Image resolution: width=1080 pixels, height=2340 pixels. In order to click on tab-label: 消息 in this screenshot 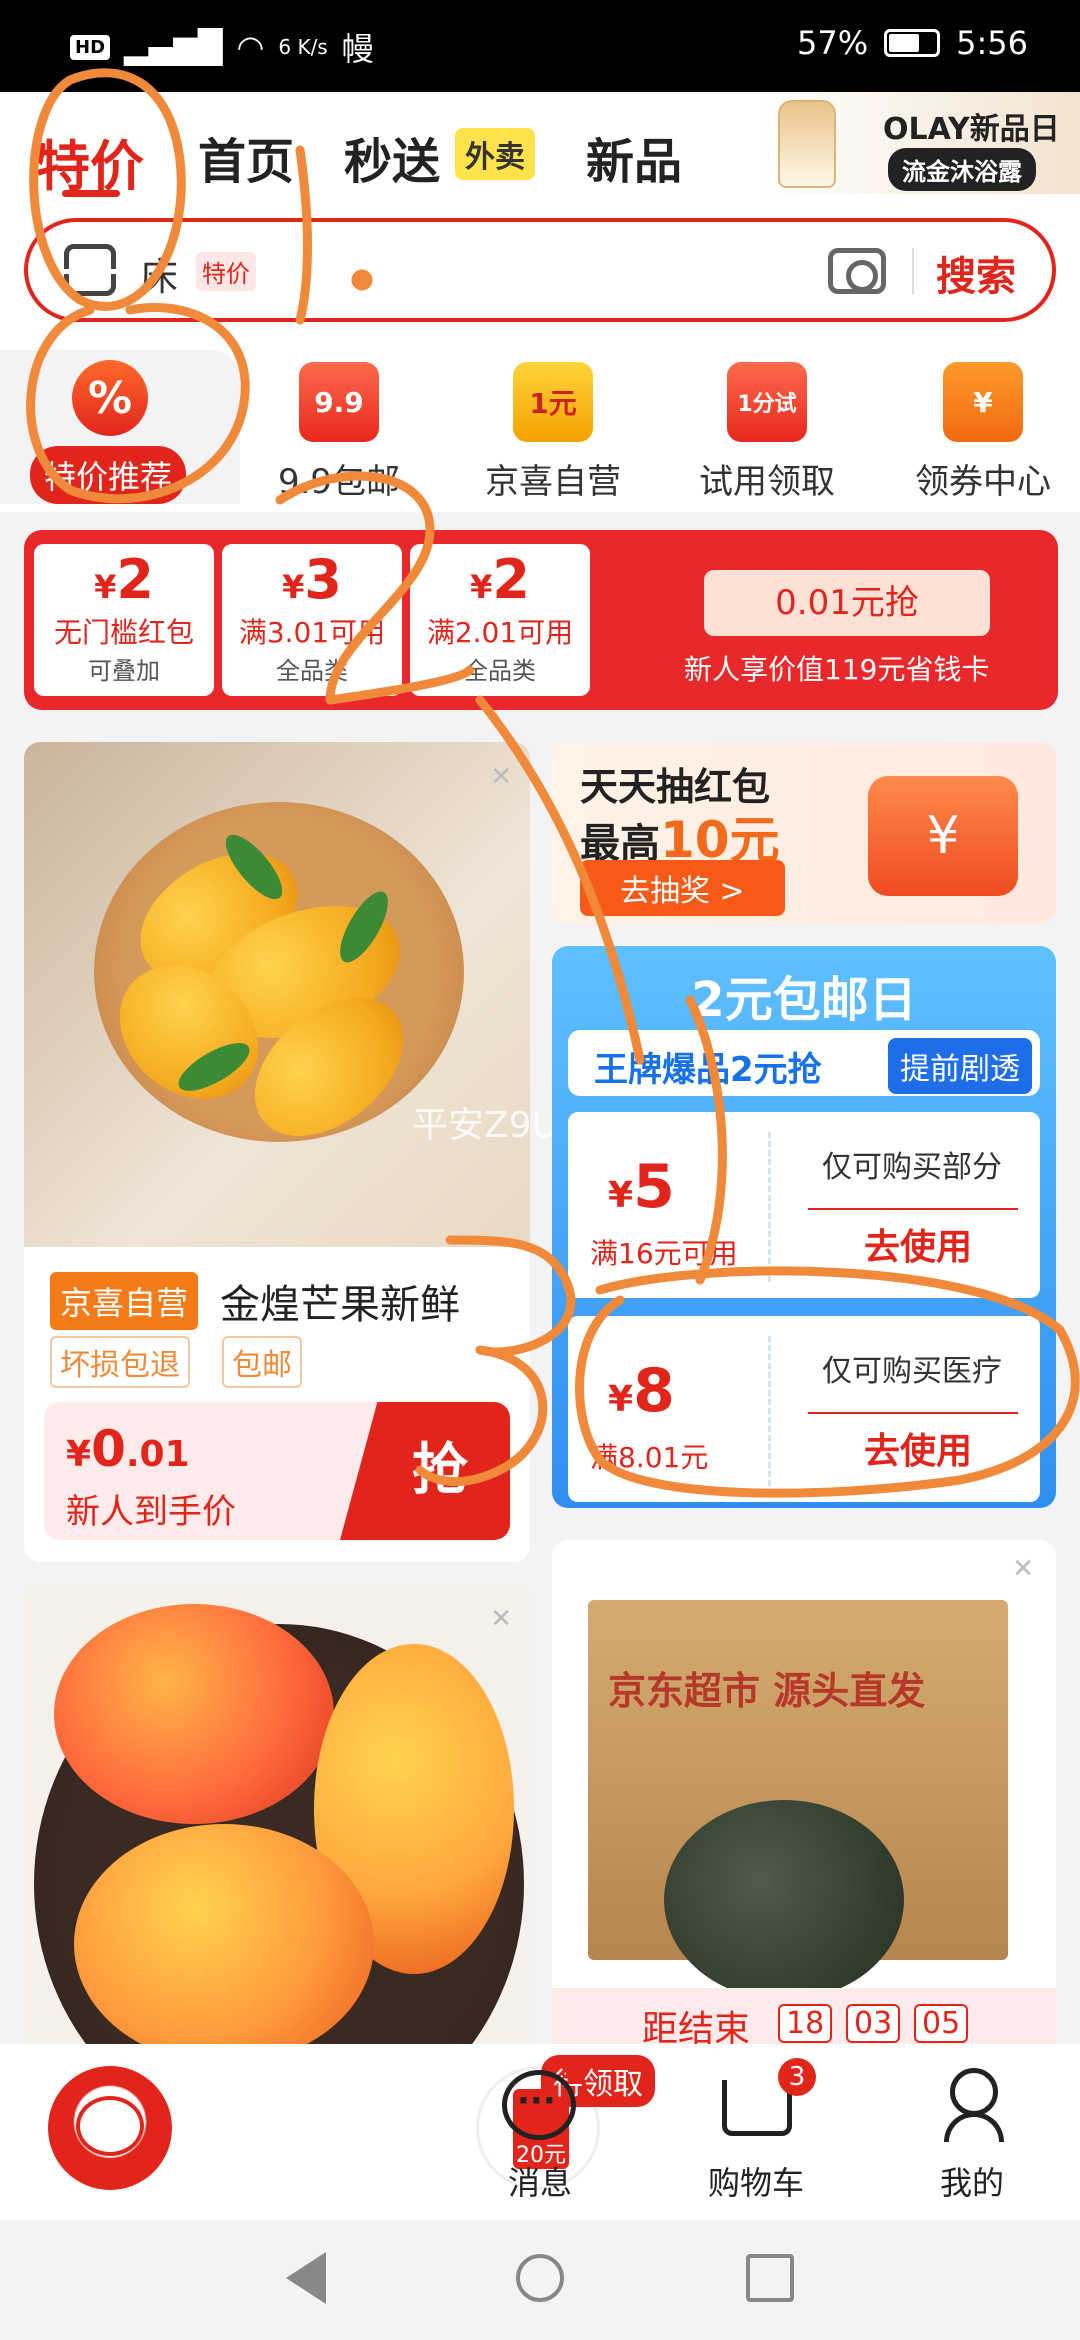, I will do `click(539, 2183)`.